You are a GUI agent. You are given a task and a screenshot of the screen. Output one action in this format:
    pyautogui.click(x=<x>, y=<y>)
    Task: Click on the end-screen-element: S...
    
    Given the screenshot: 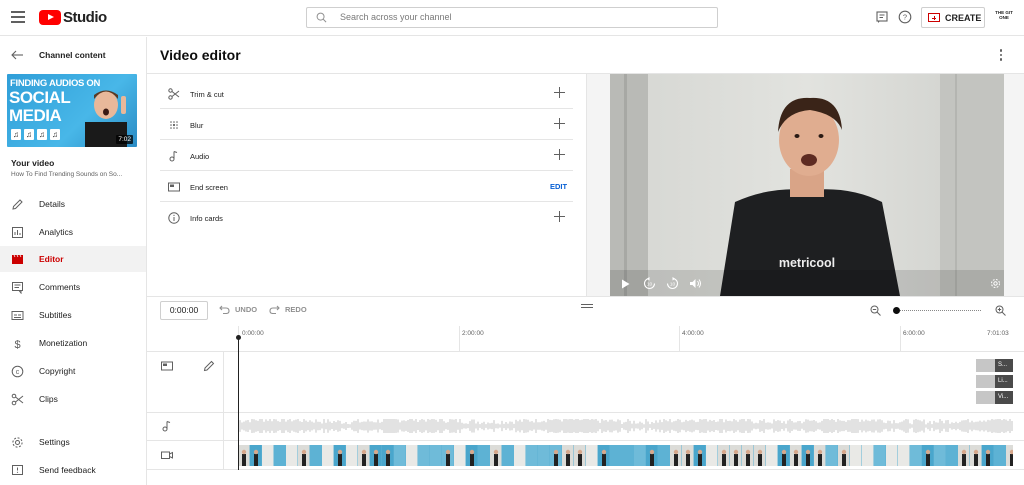 What is the action you would take?
    pyautogui.click(x=994, y=365)
    